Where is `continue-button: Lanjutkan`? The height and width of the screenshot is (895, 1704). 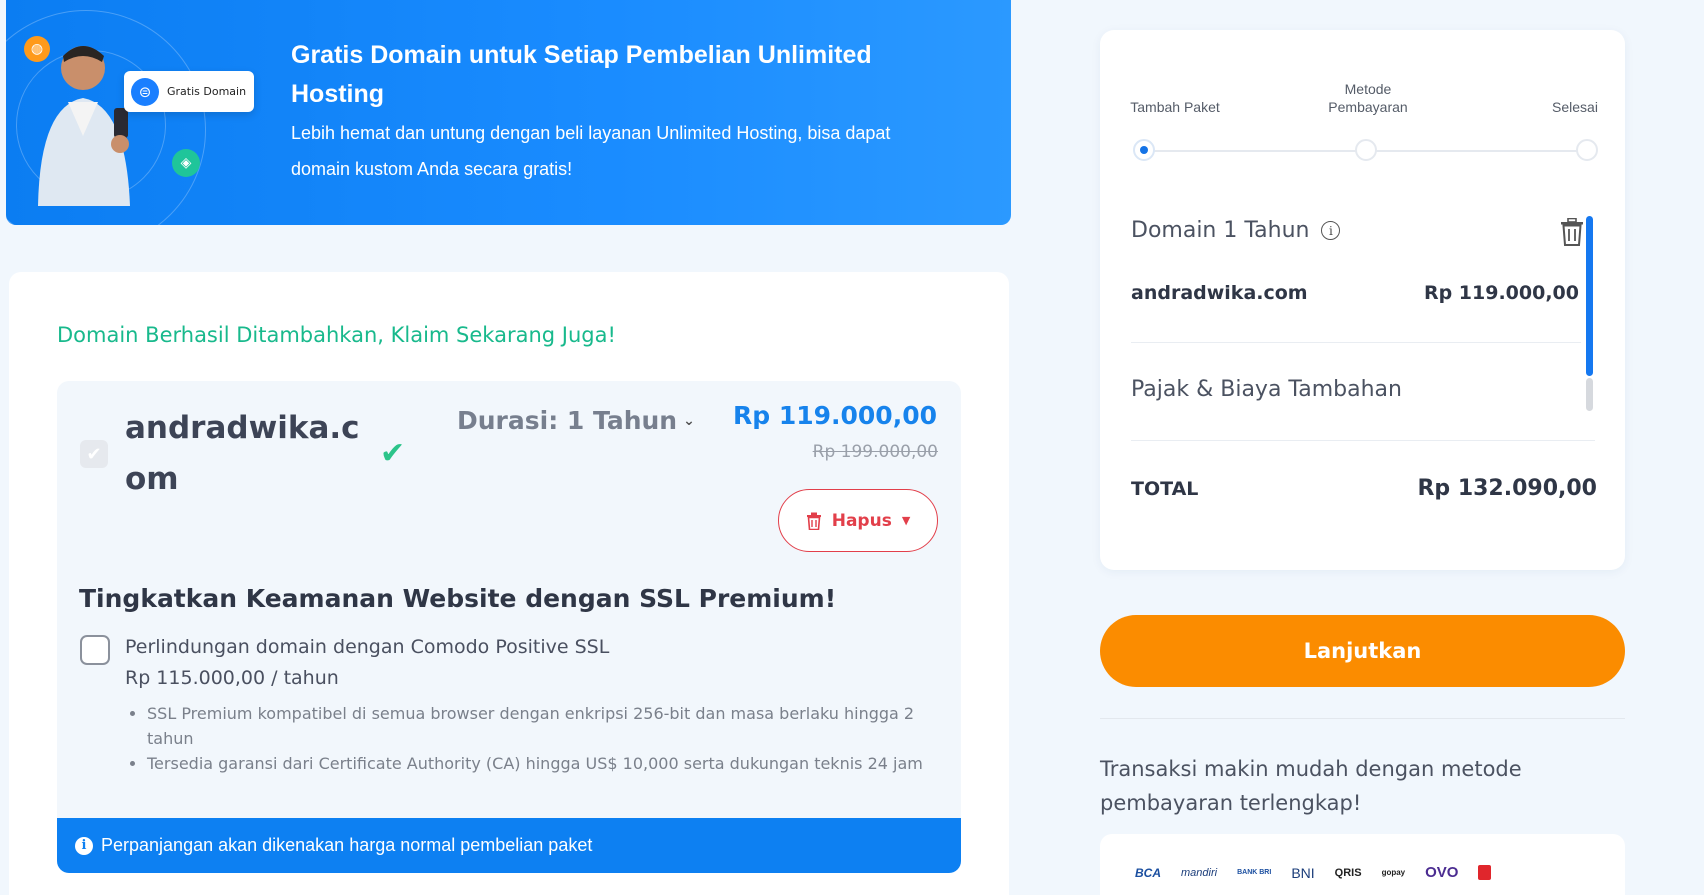
continue-button: Lanjutkan is located at coordinates (1362, 651).